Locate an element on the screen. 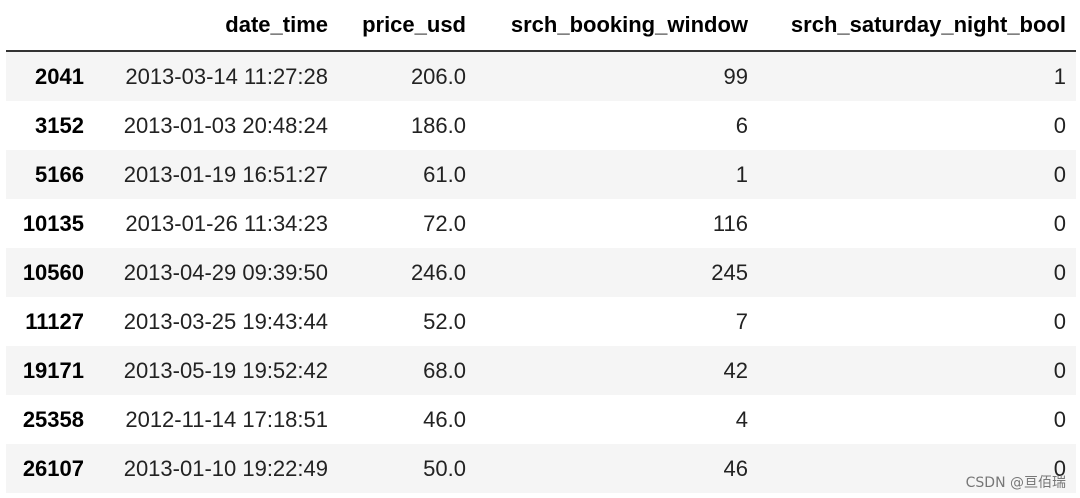  row-index: 2041 is located at coordinates (59, 76).